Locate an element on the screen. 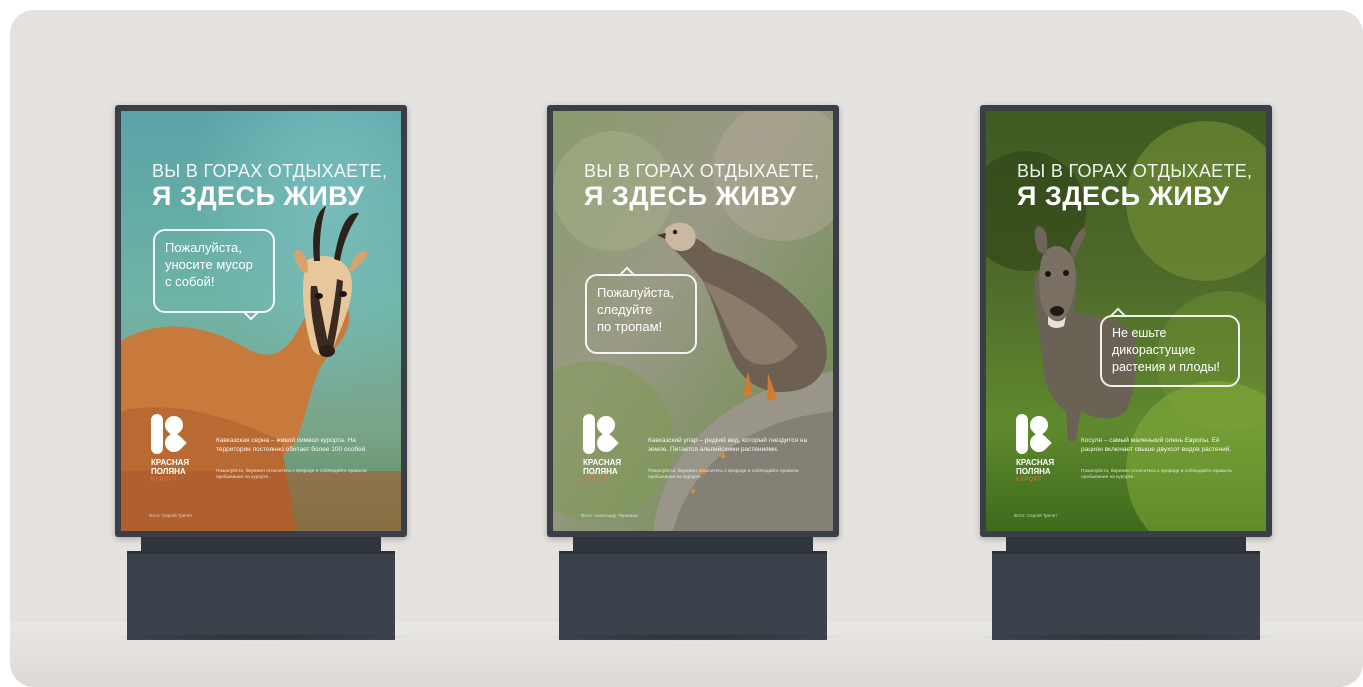 This screenshot has height=687, width=1363. bubble-line: уносите мусор is located at coordinates (209, 264).